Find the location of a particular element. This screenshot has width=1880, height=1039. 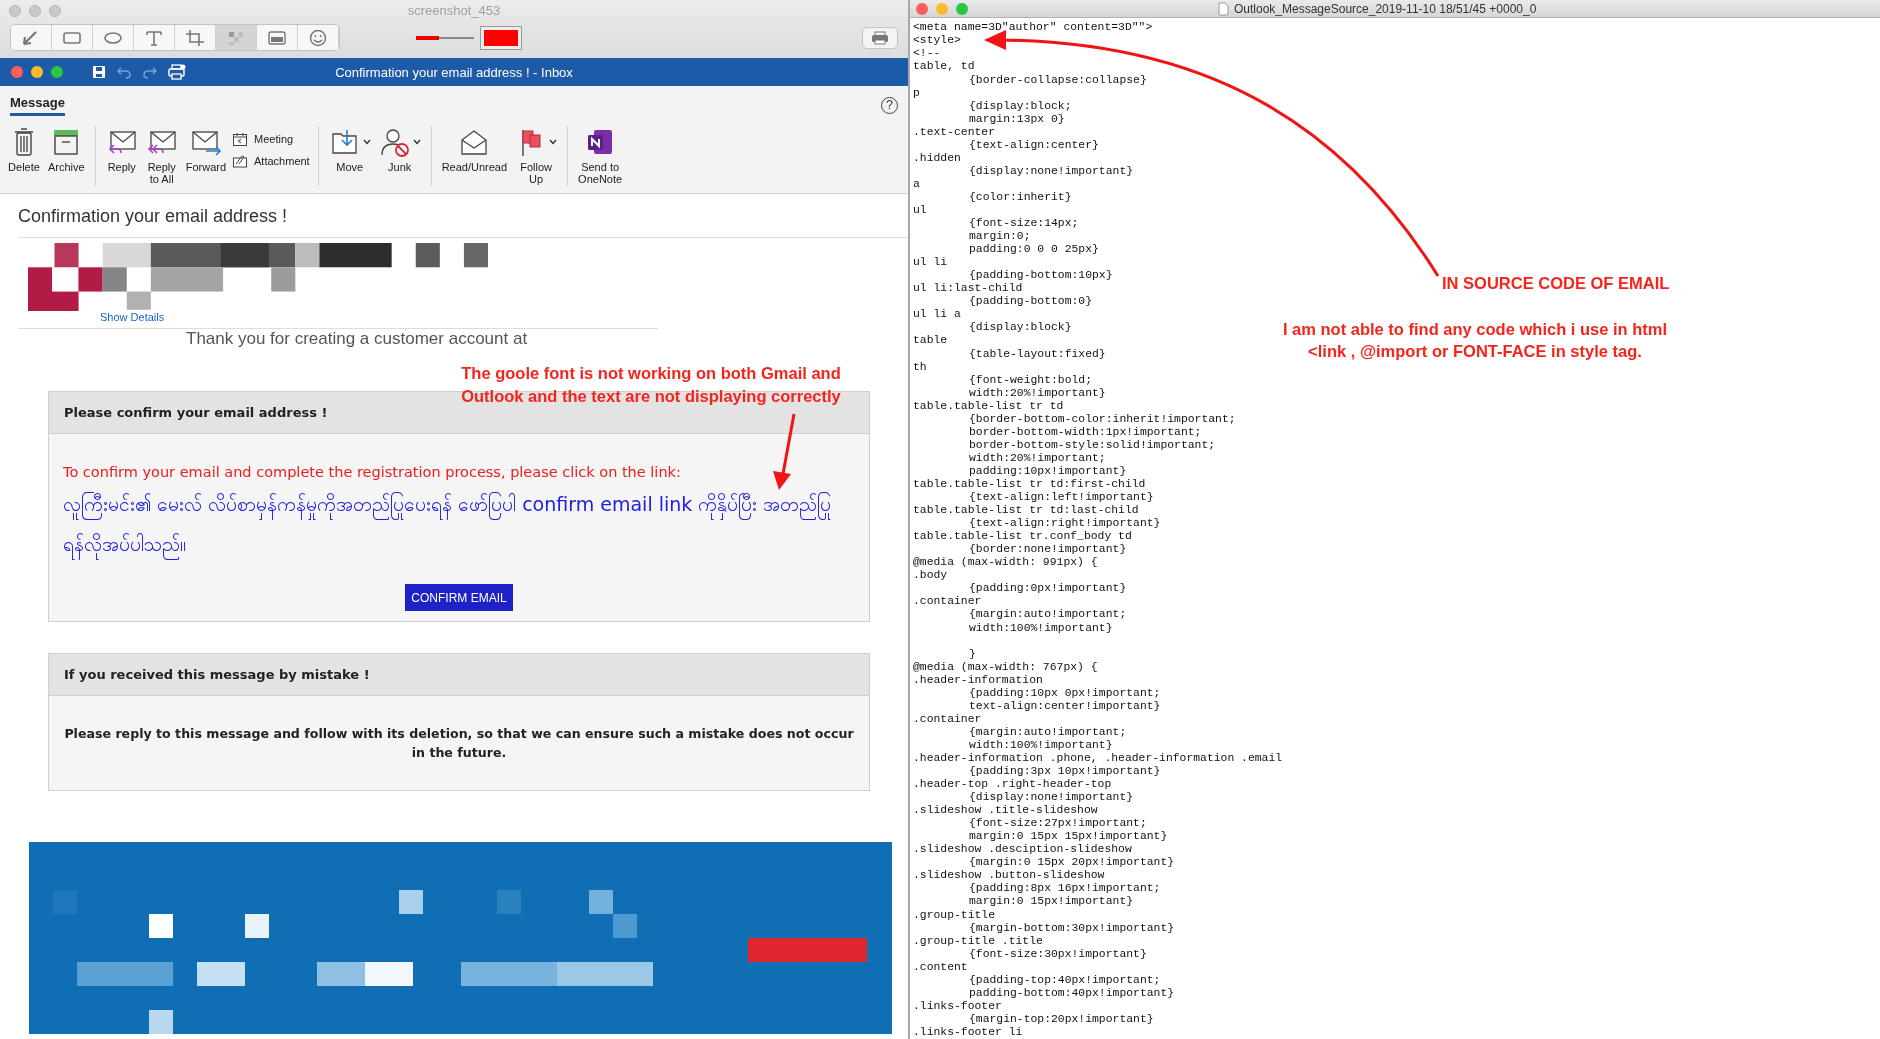

code-line: table, td is located at coordinates (944, 67).